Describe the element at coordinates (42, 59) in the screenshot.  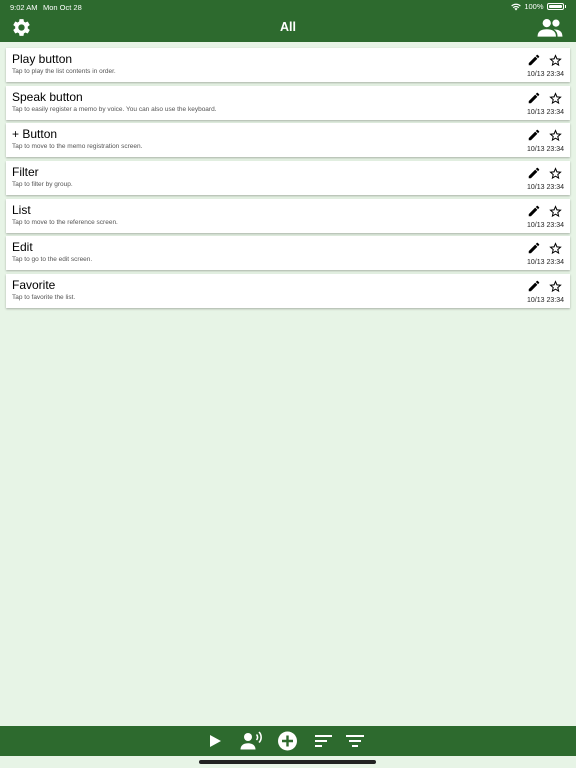
I see `memo-title: Play button` at that location.